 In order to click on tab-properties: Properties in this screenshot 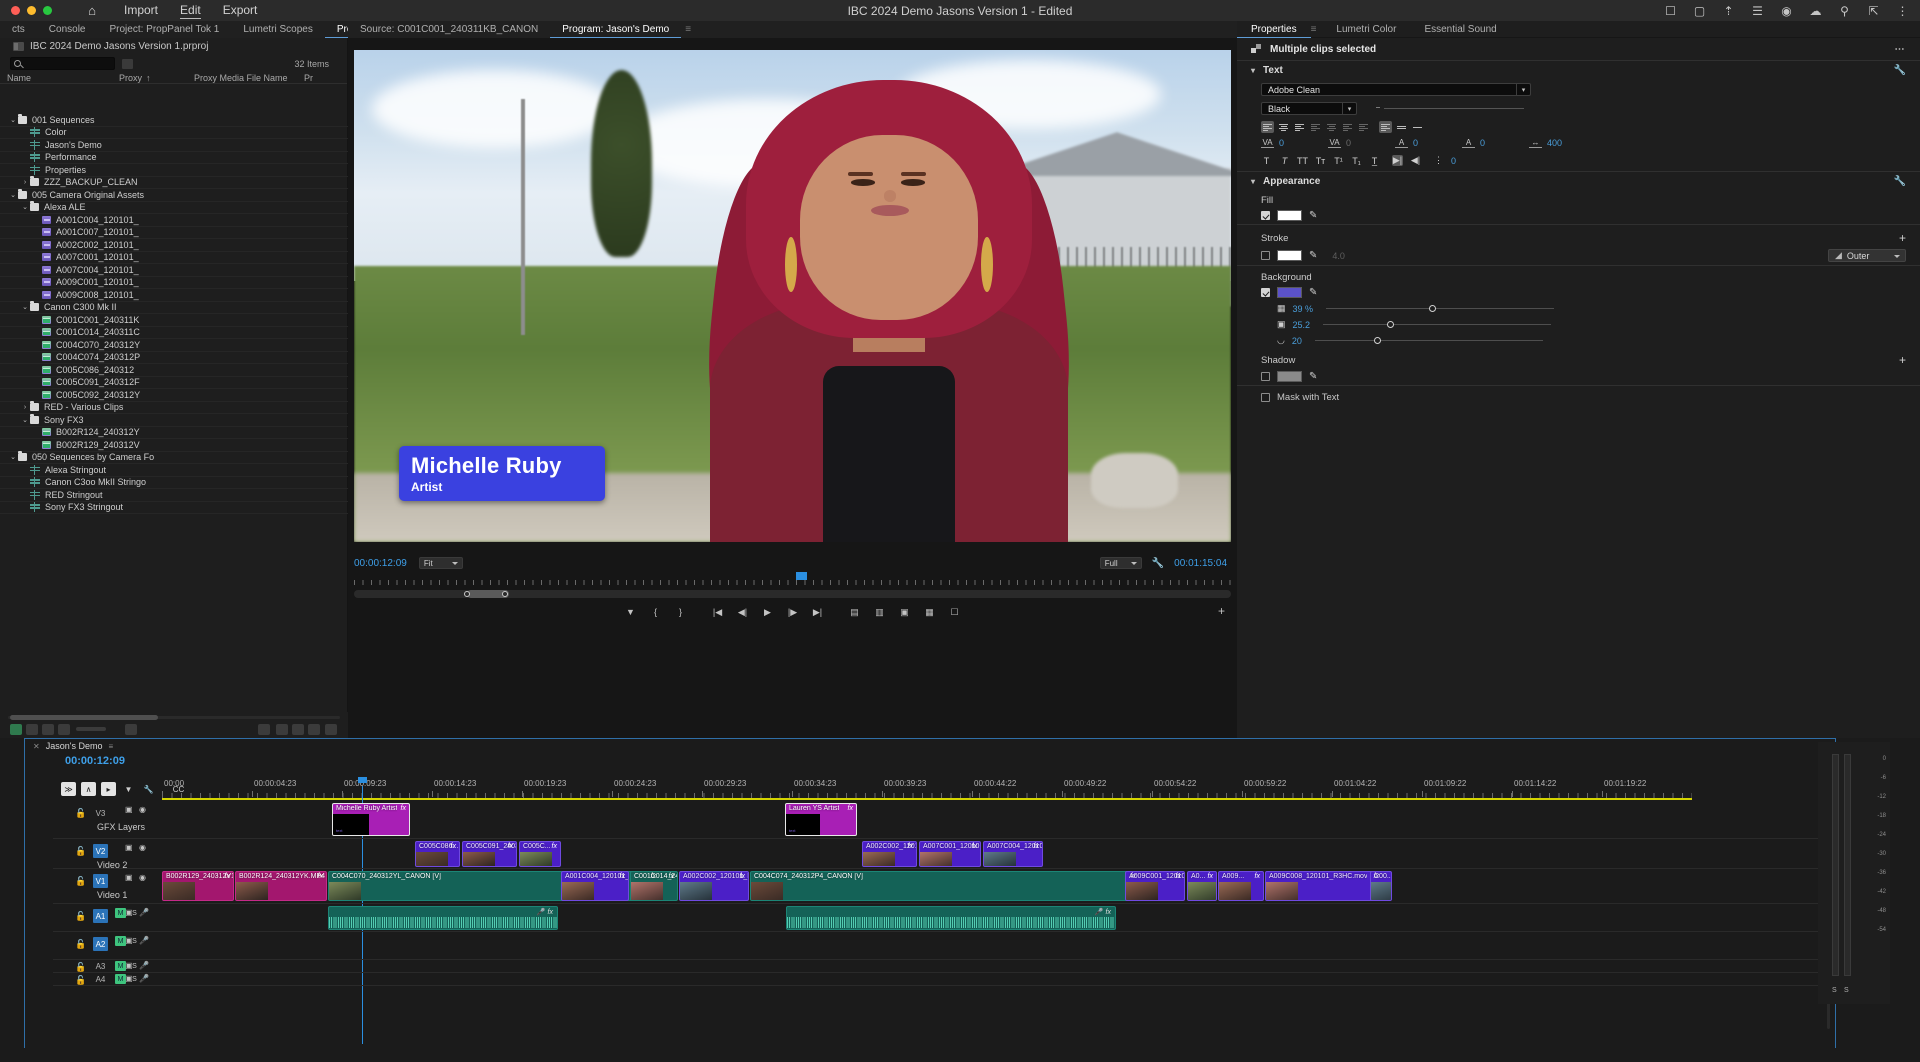, I will do `click(1274, 29)`.